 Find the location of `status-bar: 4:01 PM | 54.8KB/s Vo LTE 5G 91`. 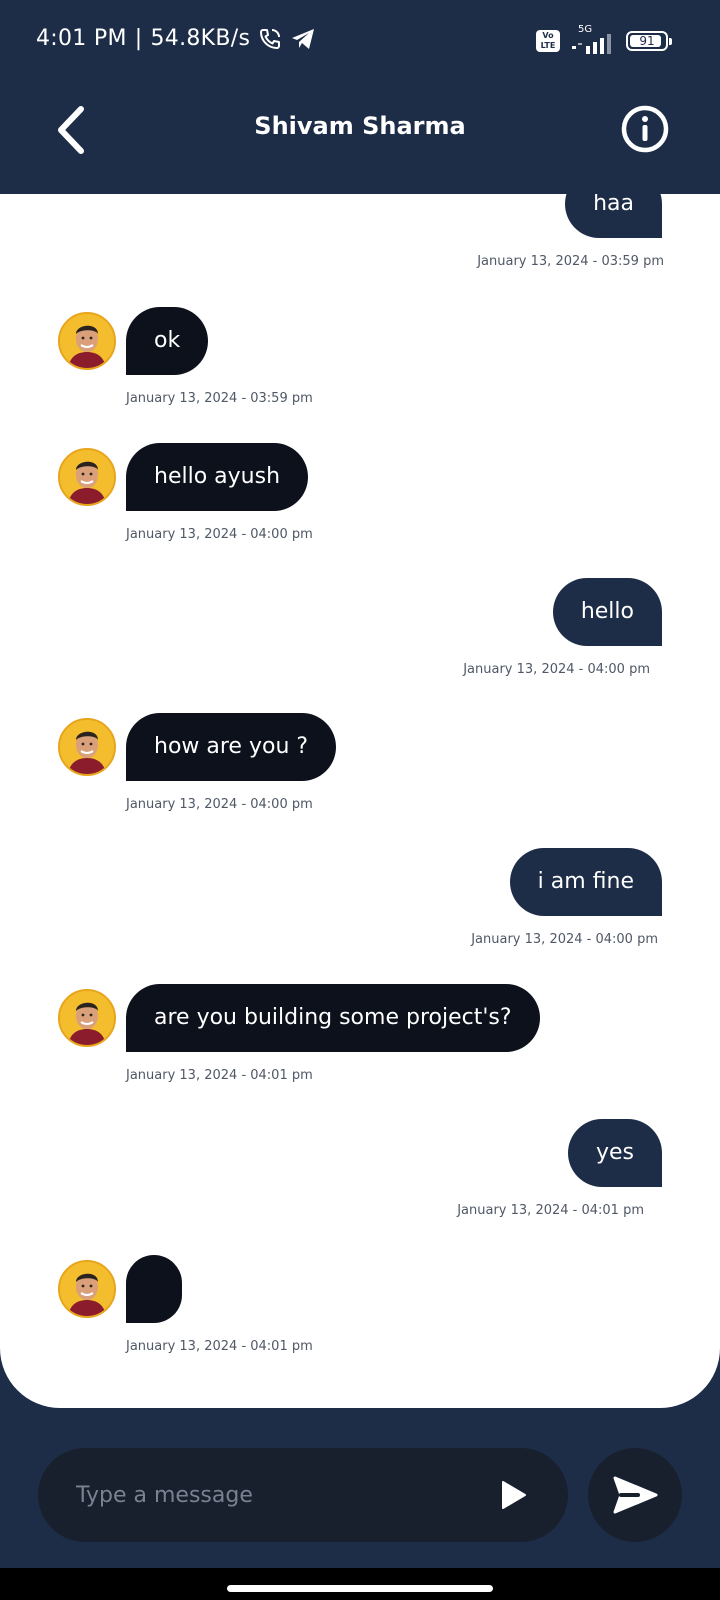

status-bar: 4:01 PM | 54.8KB/s Vo LTE 5G 91 is located at coordinates (360, 42).